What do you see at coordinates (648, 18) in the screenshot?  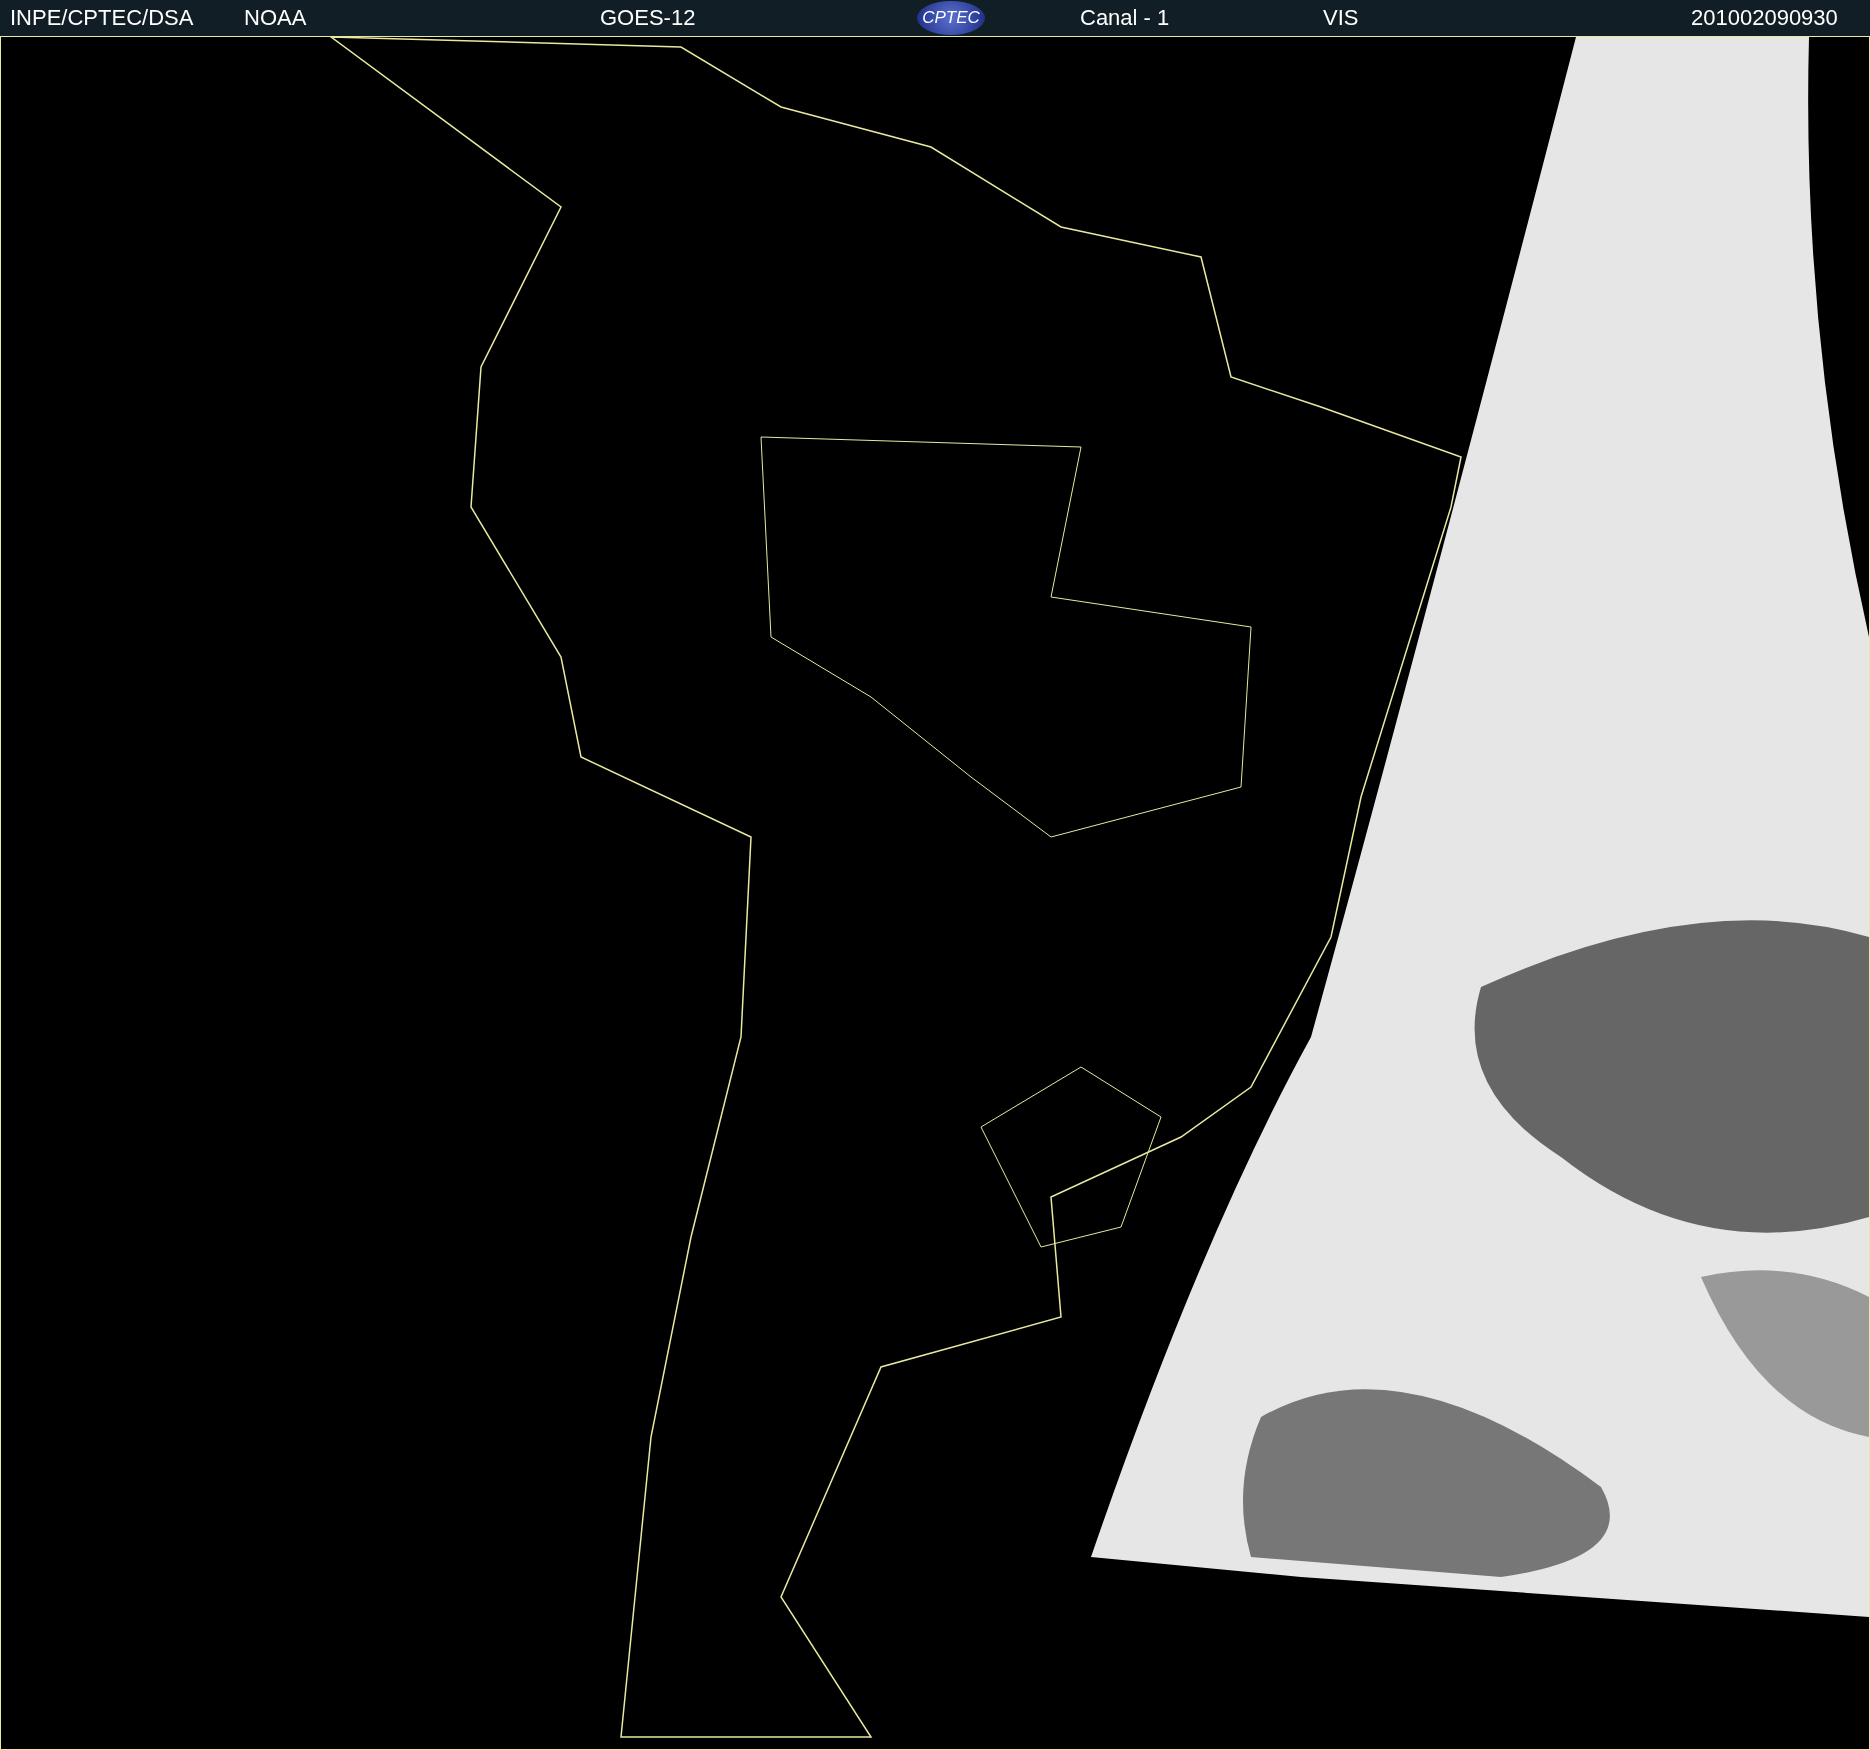 I see `satellite-label: GOES-12` at bounding box center [648, 18].